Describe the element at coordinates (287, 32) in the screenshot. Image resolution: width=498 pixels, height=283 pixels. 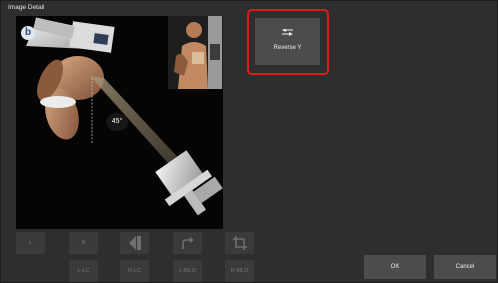
I see `reverse-y-icon` at that location.